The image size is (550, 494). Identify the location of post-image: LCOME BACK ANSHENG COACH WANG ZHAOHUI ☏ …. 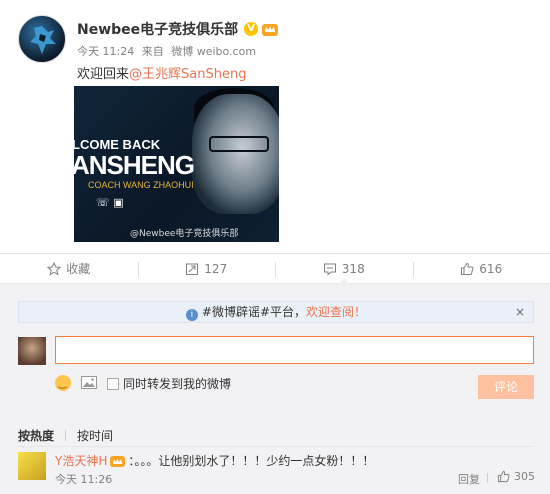
(176, 164).